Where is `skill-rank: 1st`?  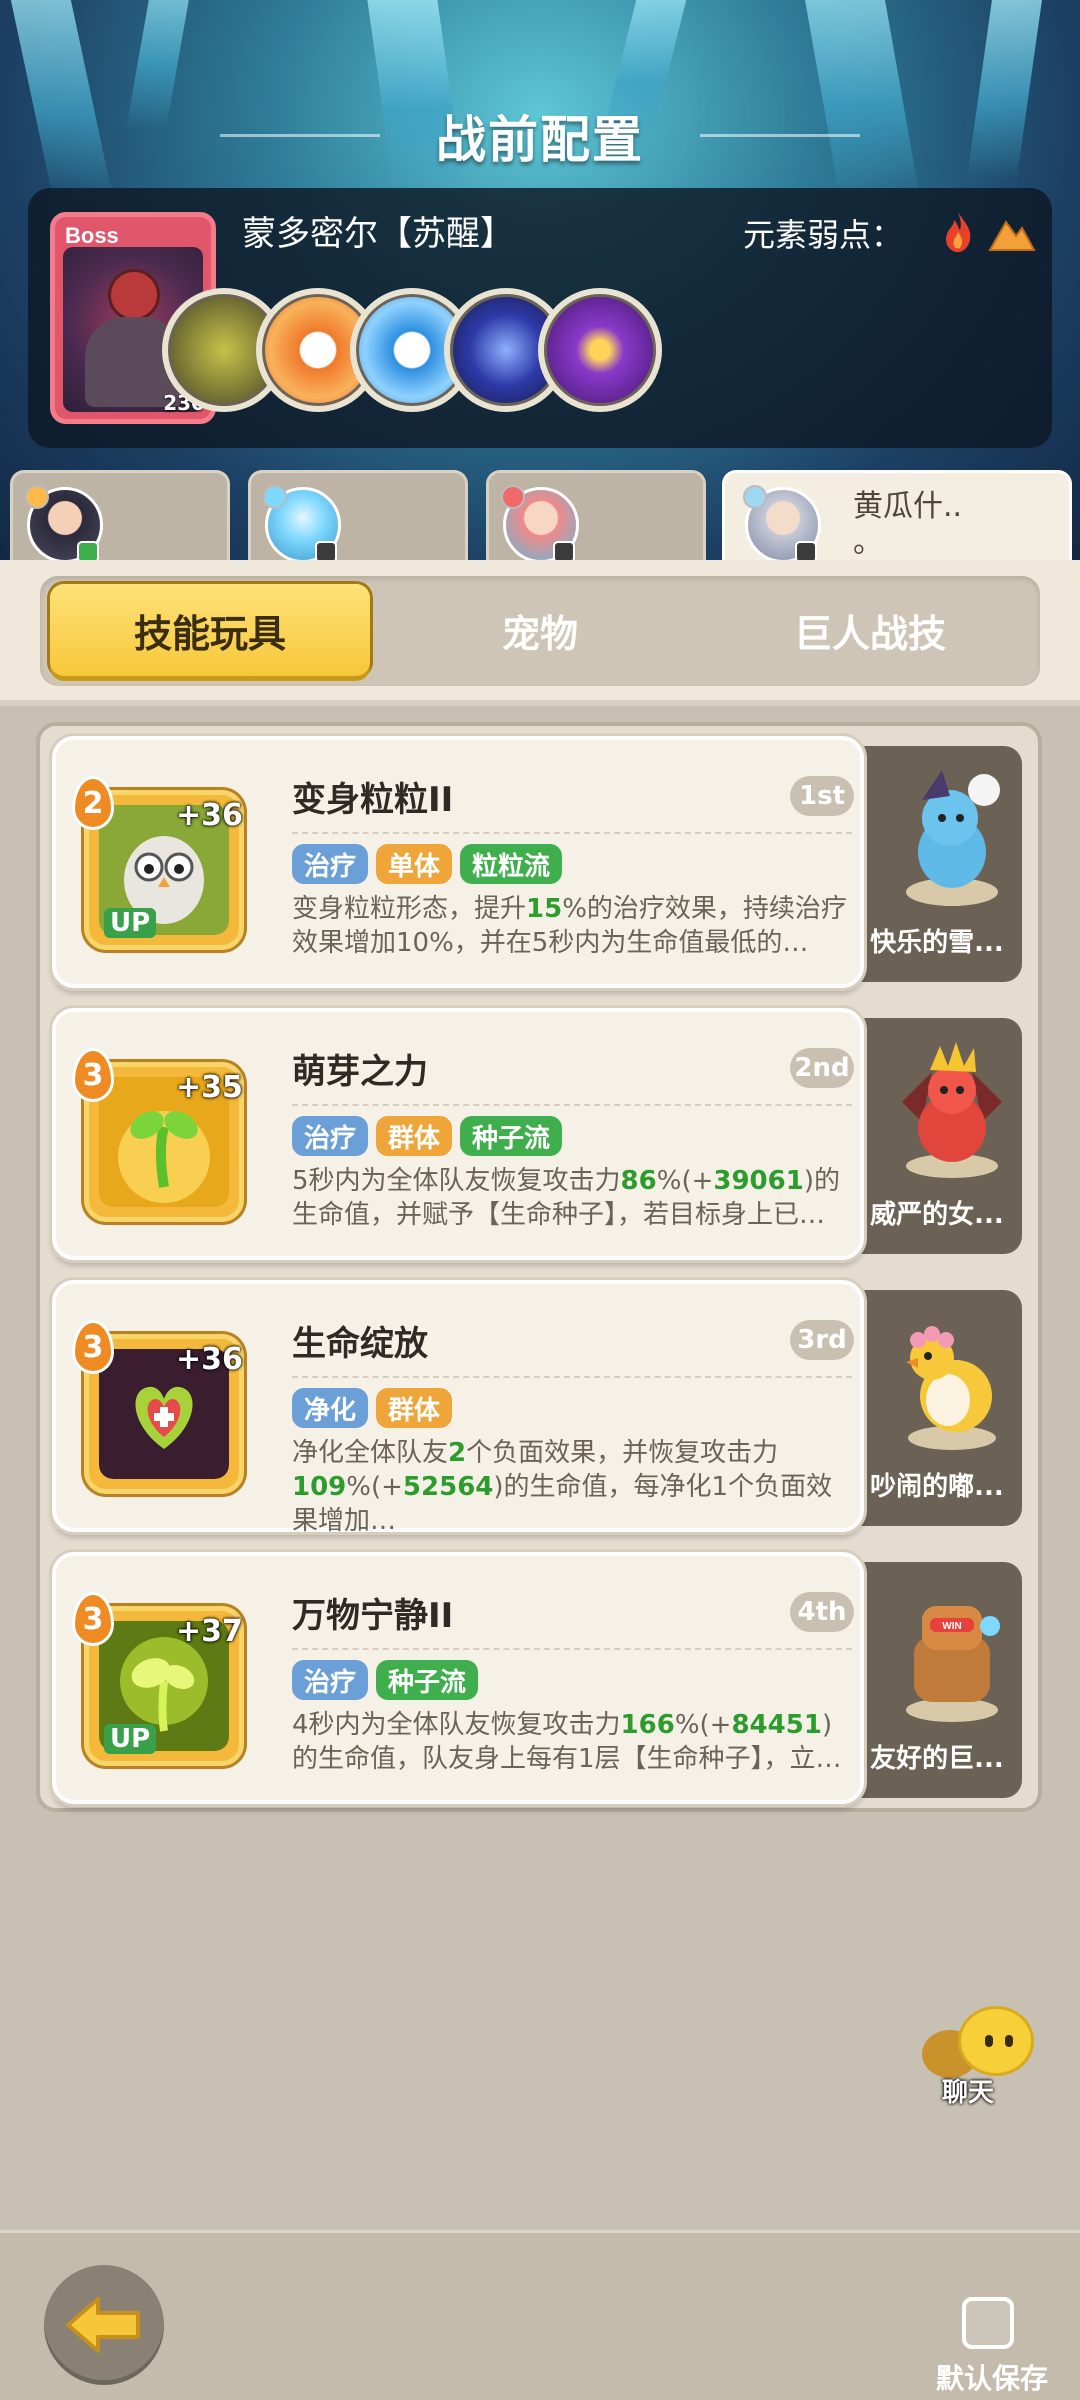 skill-rank: 1st is located at coordinates (822, 796).